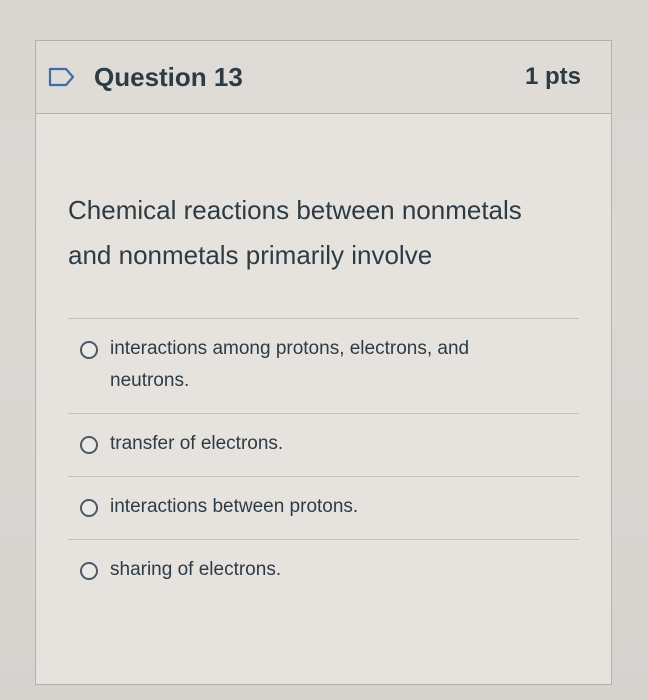 Image resolution: width=648 pixels, height=700 pixels. I want to click on answer-option: interactions between protons., so click(323, 508).